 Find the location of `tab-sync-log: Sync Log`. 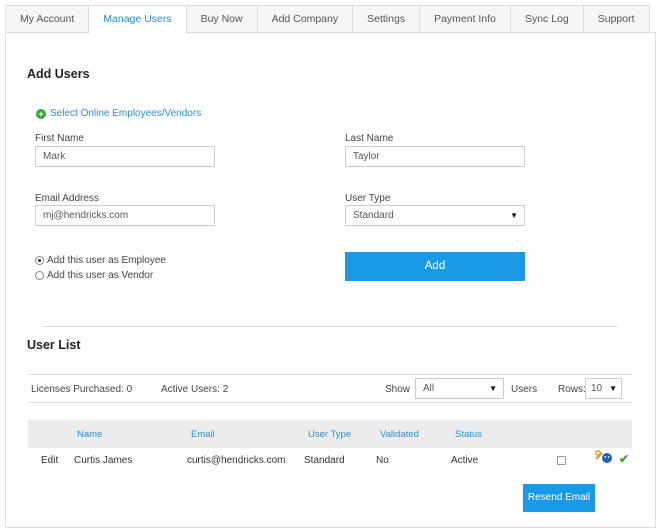

tab-sync-log: Sync Log is located at coordinates (546, 19).